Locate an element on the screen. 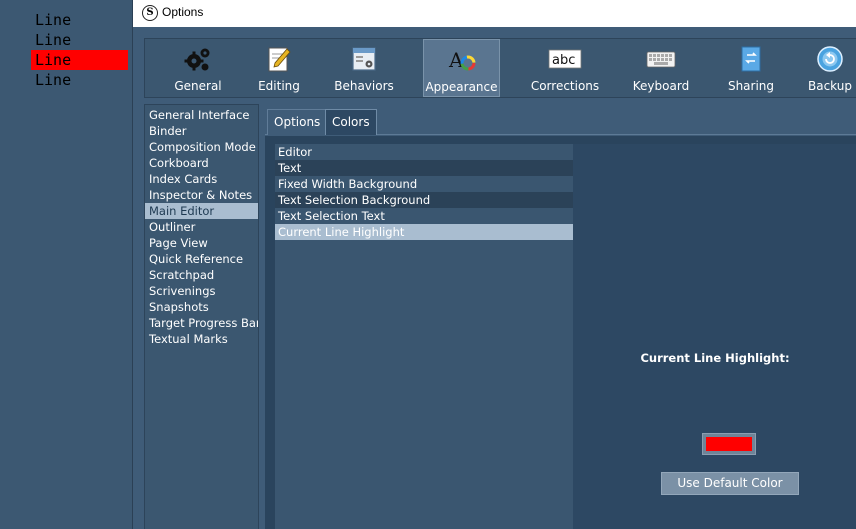  category-item-main-editor: Main Editor is located at coordinates (201, 211).